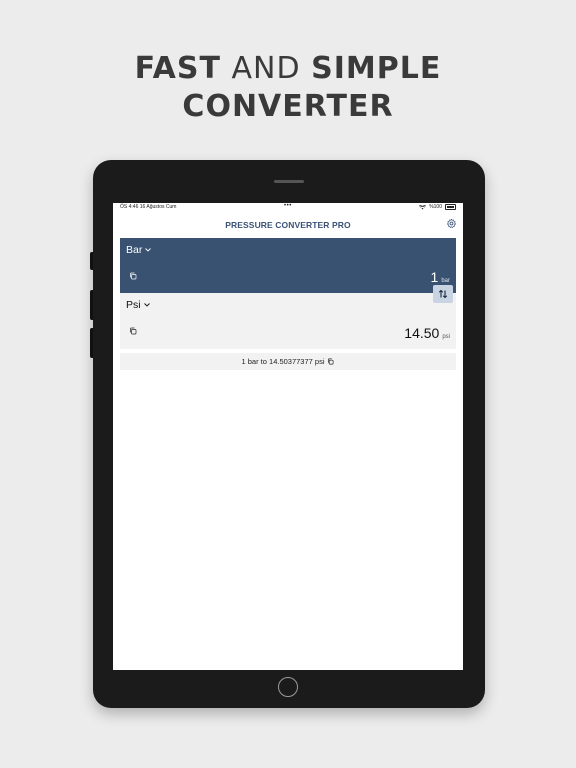 The height and width of the screenshot is (768, 576). Describe the element at coordinates (451, 223) in the screenshot. I see `gear-icon` at that location.